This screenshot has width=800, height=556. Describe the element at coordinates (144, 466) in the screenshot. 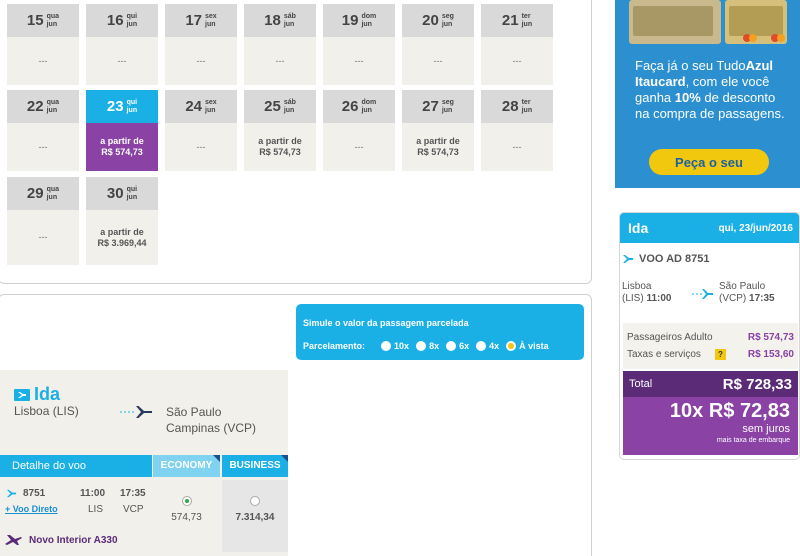

I see `flight-table-header: Detalhe do voo ECONOMY BUSINESS` at that location.